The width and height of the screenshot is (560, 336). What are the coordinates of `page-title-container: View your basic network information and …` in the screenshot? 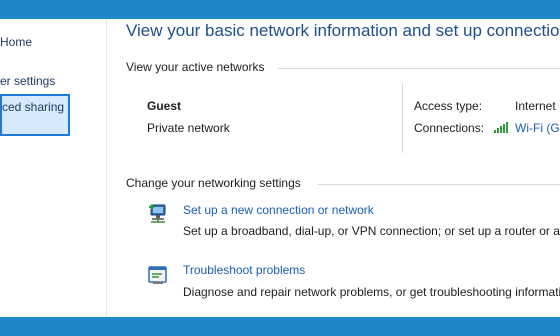 It's located at (343, 32).